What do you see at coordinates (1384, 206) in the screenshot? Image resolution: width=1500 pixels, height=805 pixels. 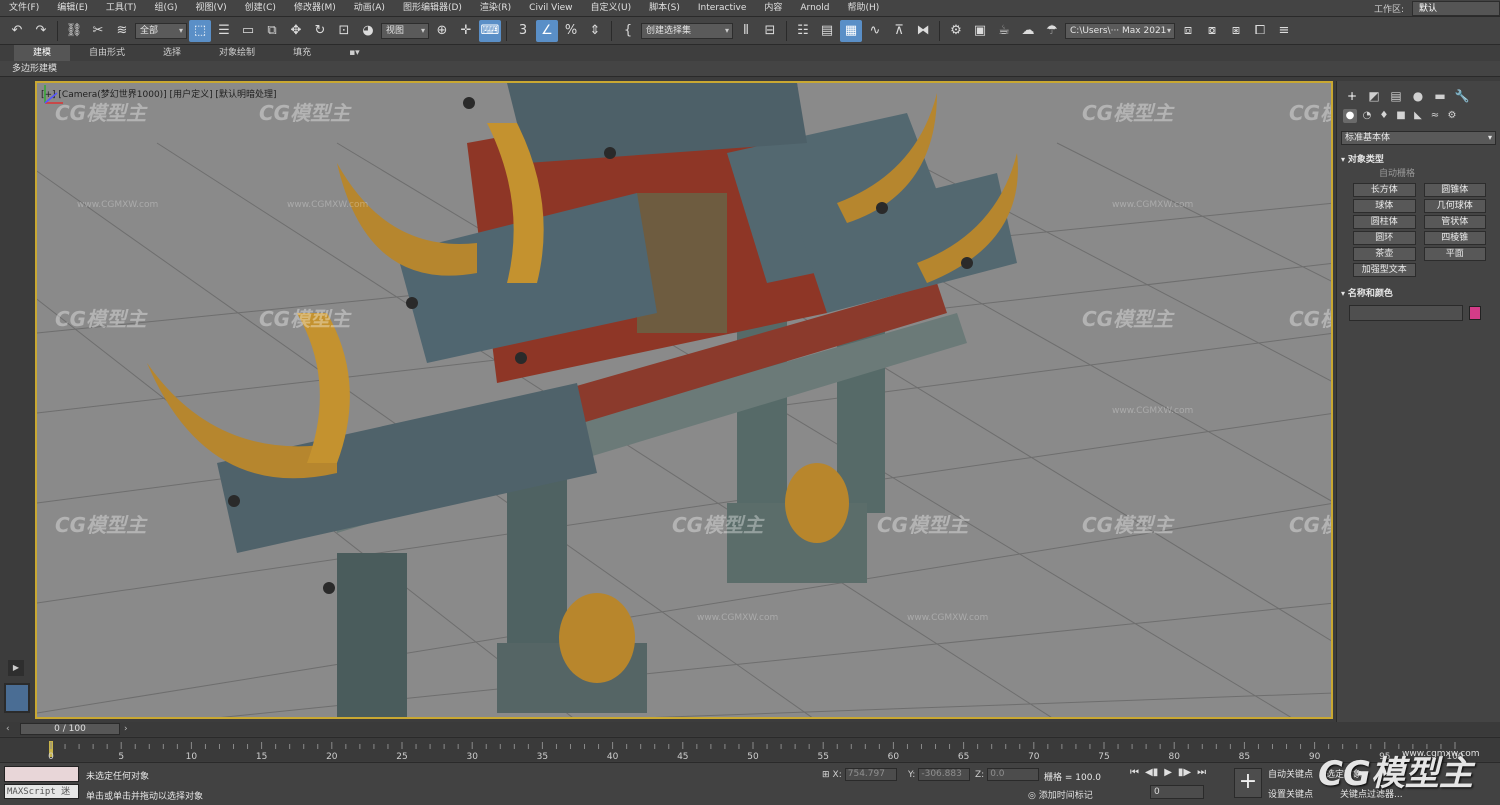 I see `sphere-button: 球体` at bounding box center [1384, 206].